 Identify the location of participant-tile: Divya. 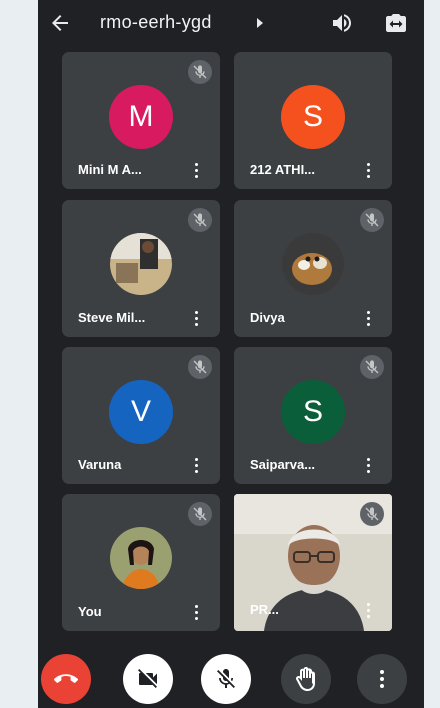
(313, 268).